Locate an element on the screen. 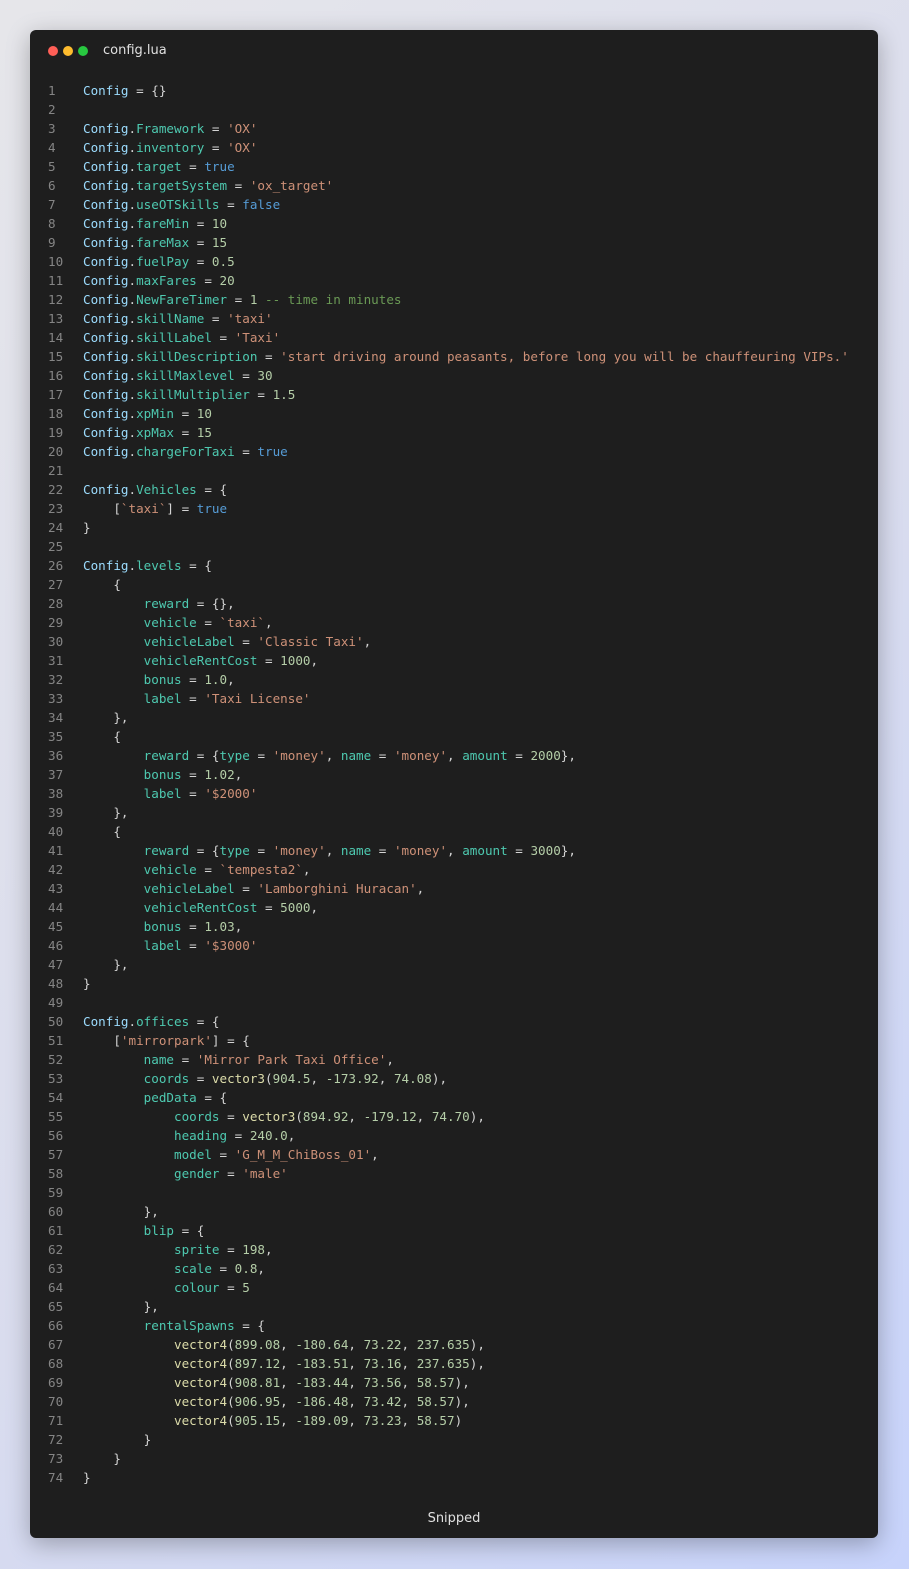 The image size is (909, 1569). code-line: 60 }, is located at coordinates (454, 1211).